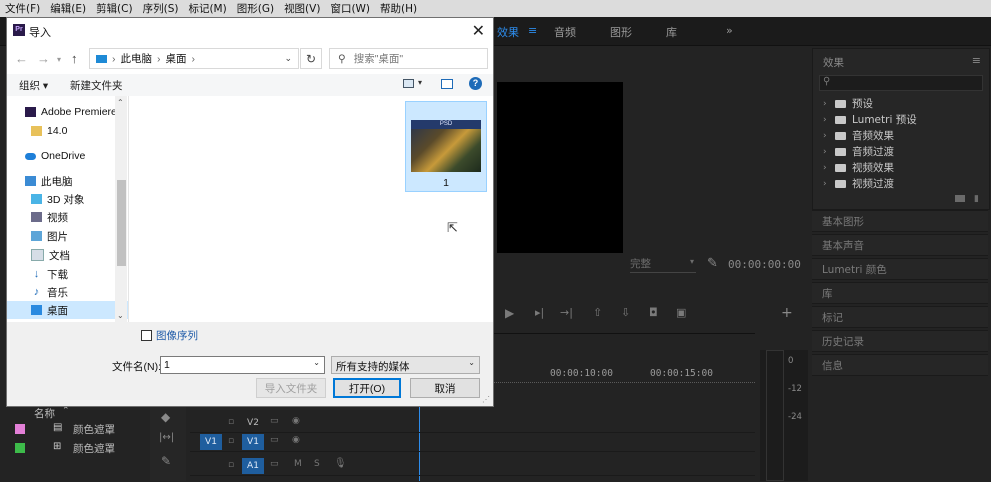 This screenshot has width=991, height=482. Describe the element at coordinates (253, 442) in the screenshot. I see `track-label: V1` at that location.